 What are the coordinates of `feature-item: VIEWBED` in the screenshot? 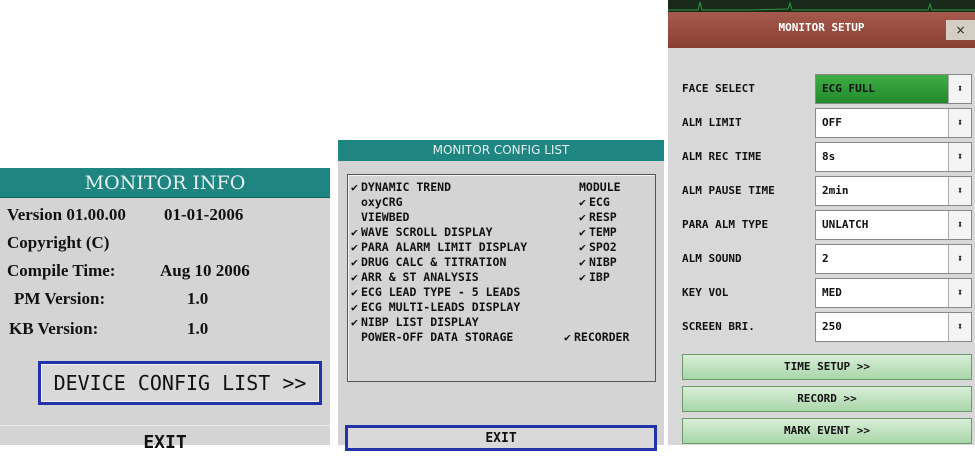 It's located at (385, 217).